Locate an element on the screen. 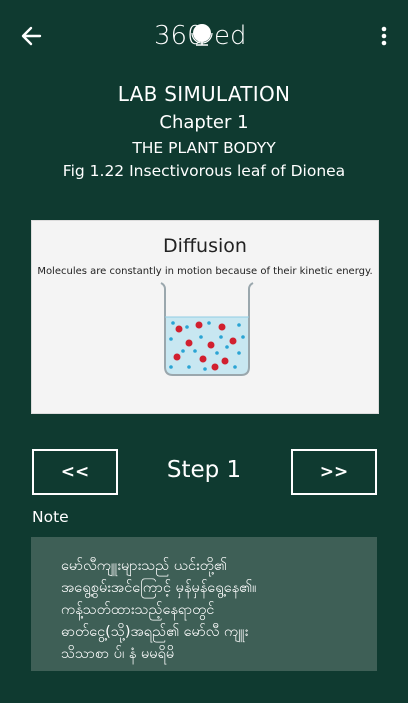 The height and width of the screenshot is (703, 408). beaker-illustration is located at coordinates (207, 329).